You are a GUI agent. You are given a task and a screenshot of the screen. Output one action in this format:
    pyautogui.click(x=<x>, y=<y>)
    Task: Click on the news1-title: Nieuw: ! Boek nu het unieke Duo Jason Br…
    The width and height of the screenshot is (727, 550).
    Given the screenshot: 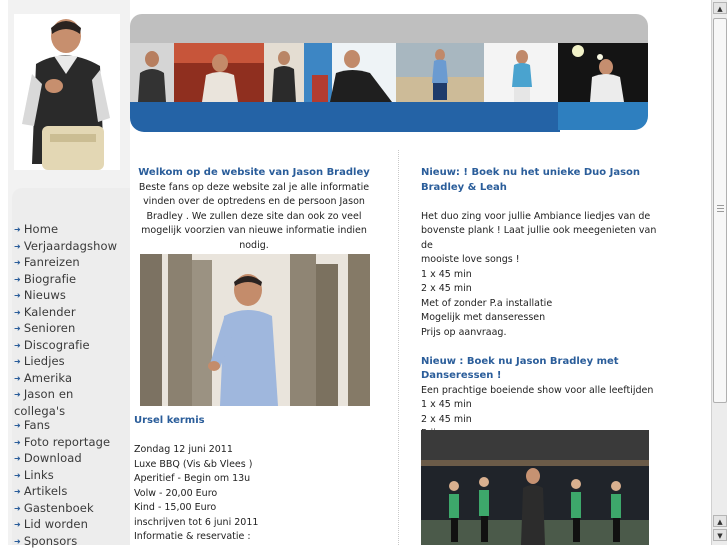 What is the action you would take?
    pyautogui.click(x=540, y=180)
    